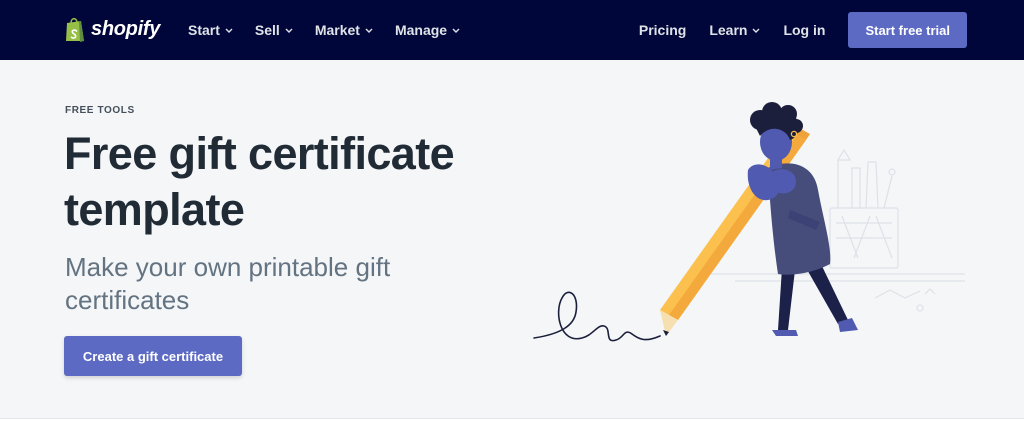  I want to click on shopify-logo: shopify, so click(112, 29).